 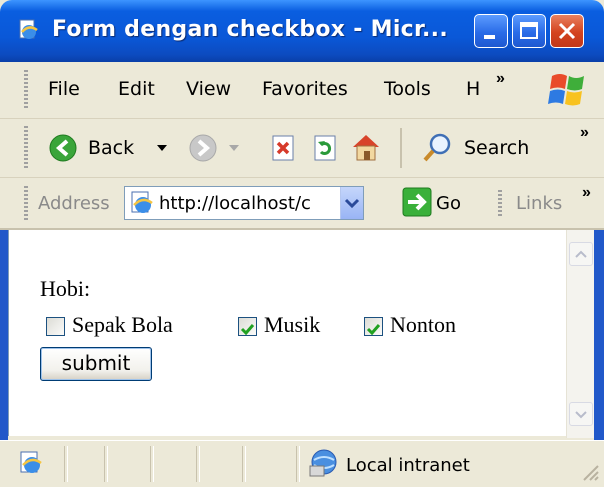 What do you see at coordinates (438, 148) in the screenshot?
I see `search-icon` at bounding box center [438, 148].